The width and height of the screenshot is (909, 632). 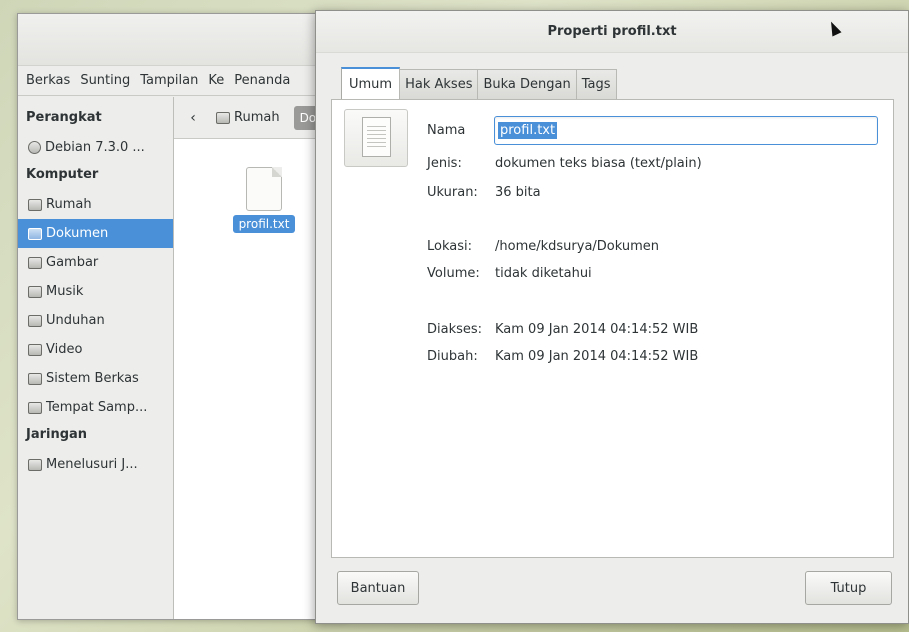 I want to click on filesystem-icon, so click(x=35, y=378).